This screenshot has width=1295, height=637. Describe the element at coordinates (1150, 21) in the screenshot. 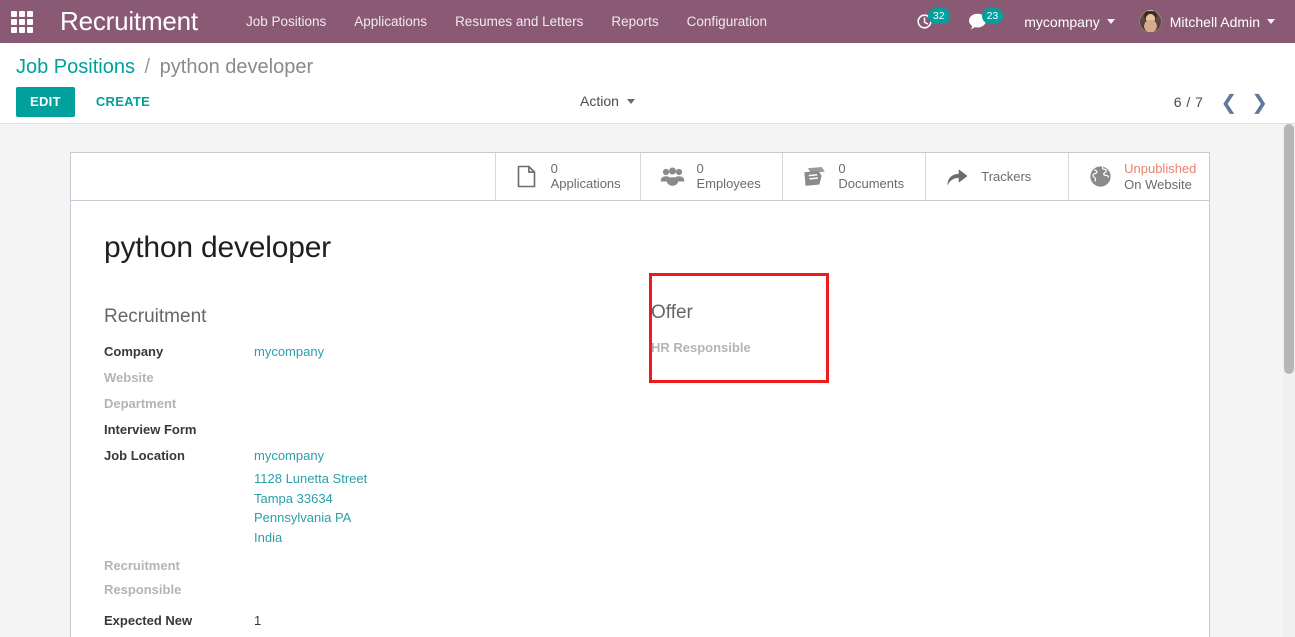

I see `avatar` at that location.